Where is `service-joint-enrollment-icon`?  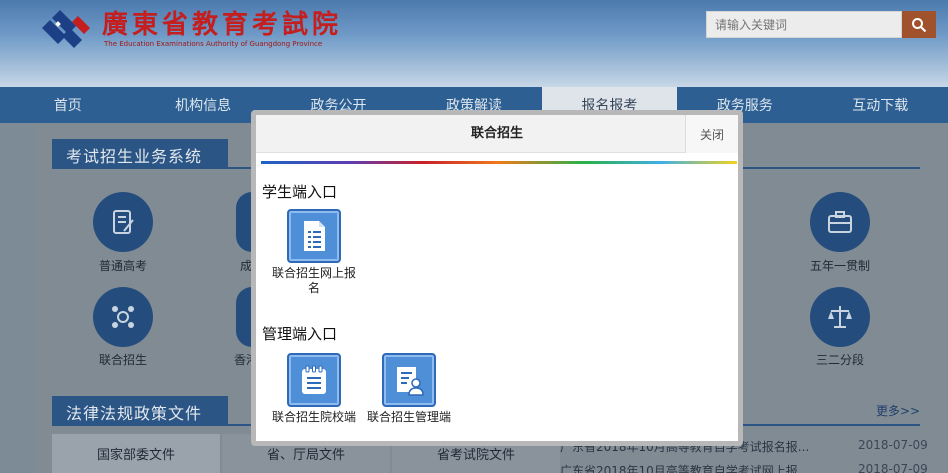
service-joint-enrollment-icon is located at coordinates (123, 317).